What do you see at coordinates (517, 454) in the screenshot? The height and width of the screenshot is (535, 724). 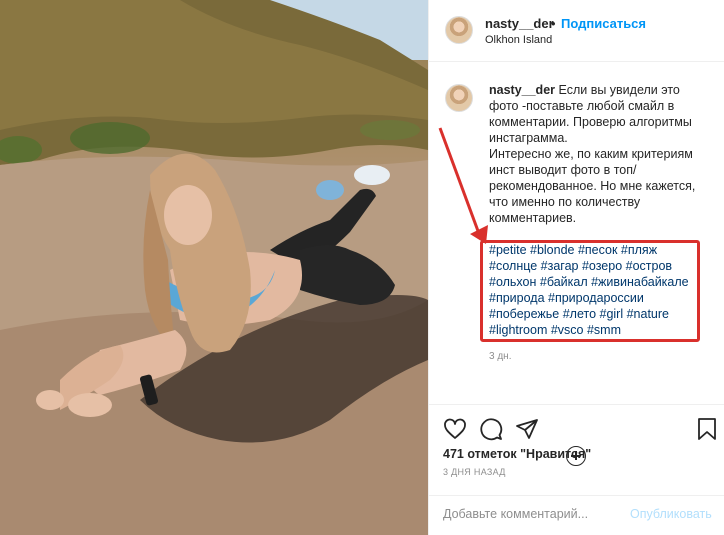 I see `likes-count: 471 отметок "Нравится"` at bounding box center [517, 454].